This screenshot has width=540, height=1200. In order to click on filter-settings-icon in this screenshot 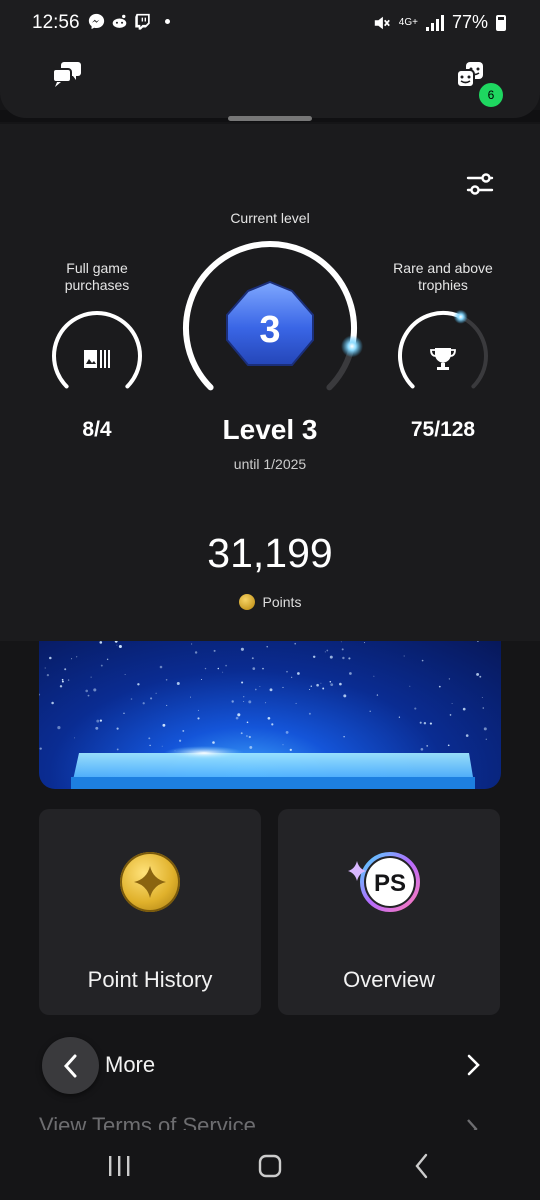, I will do `click(480, 184)`.